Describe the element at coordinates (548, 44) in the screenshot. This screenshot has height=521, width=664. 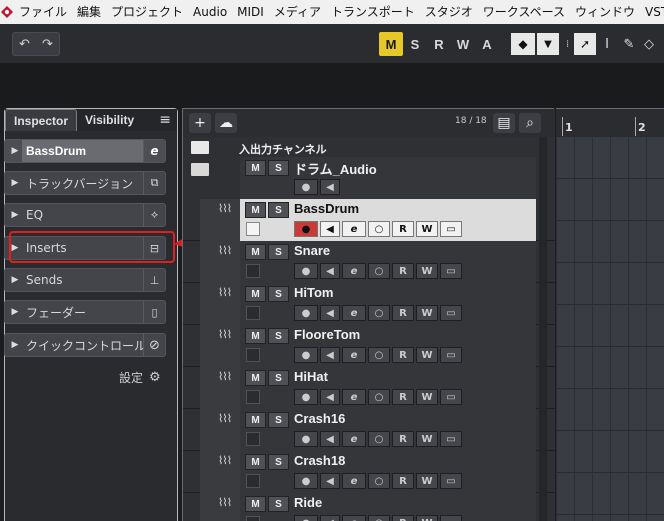
I see `dropdown-chevron-icon: ▼` at that location.